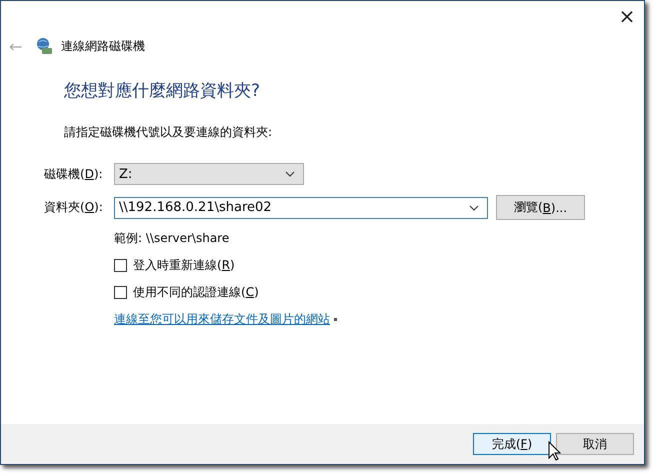  I want to click on network-drive-icon, so click(44, 46).